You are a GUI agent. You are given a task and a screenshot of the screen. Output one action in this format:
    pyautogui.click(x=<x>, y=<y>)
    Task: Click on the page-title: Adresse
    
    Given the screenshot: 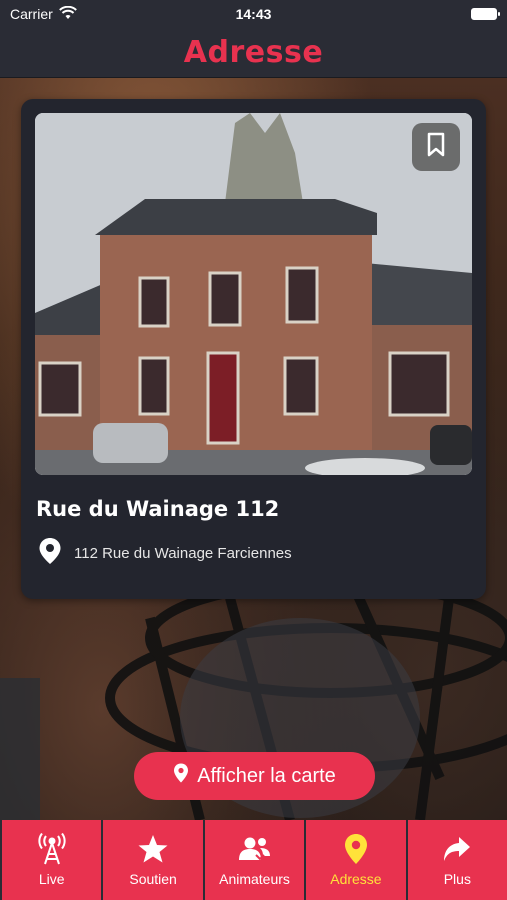 What is the action you would take?
    pyautogui.click(x=253, y=52)
    